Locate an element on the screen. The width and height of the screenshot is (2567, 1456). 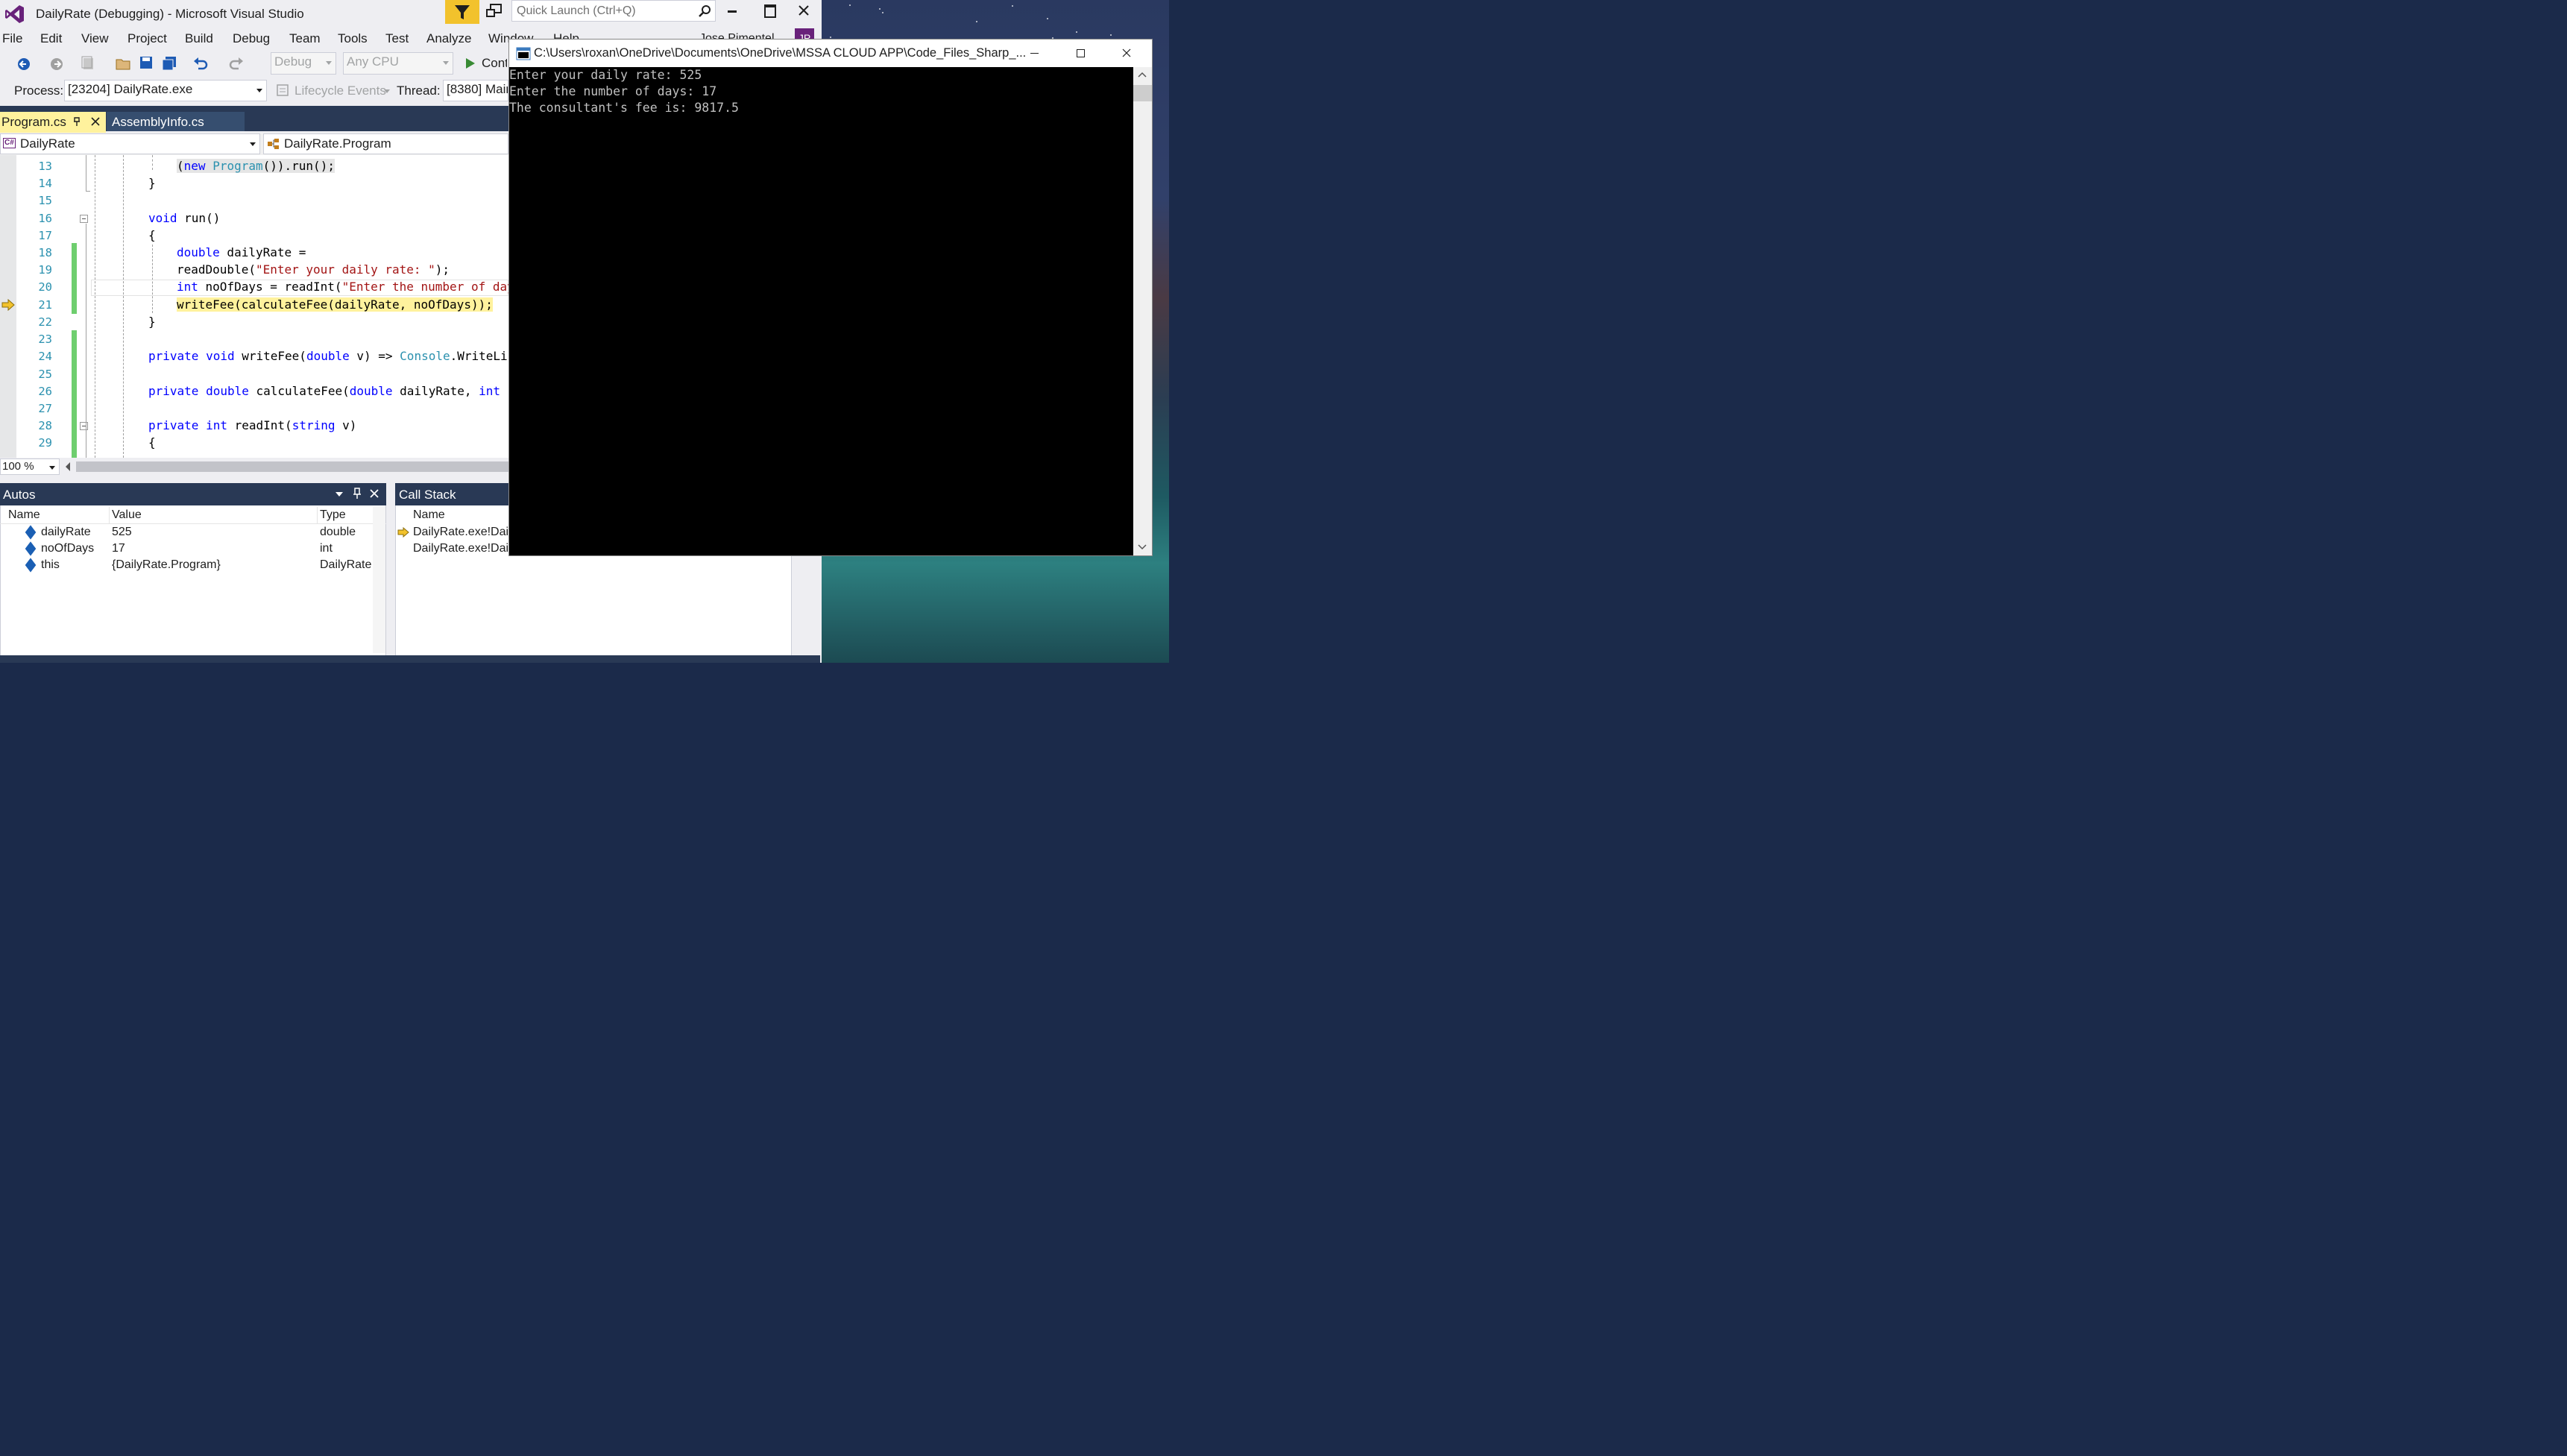
variable-icon is located at coordinates (31, 565).